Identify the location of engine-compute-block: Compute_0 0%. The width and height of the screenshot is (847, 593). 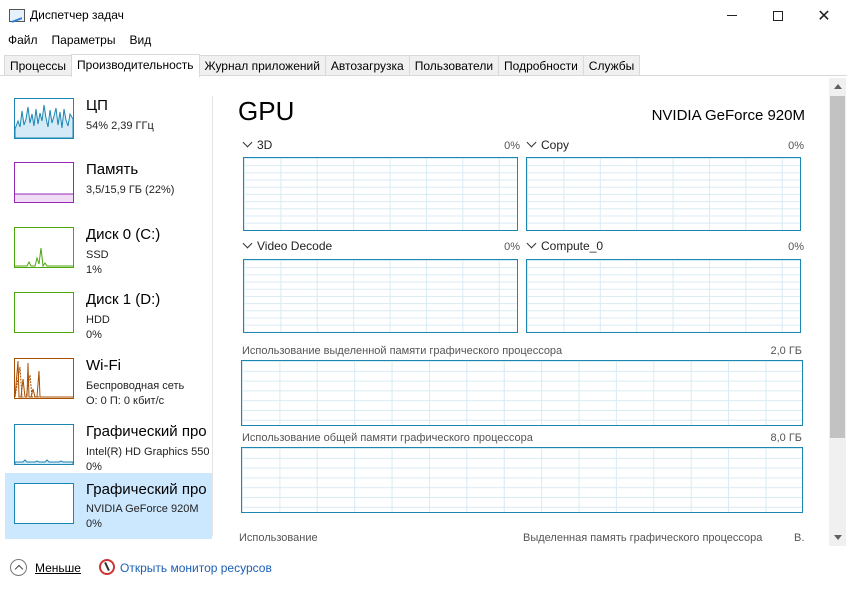
(665, 285).